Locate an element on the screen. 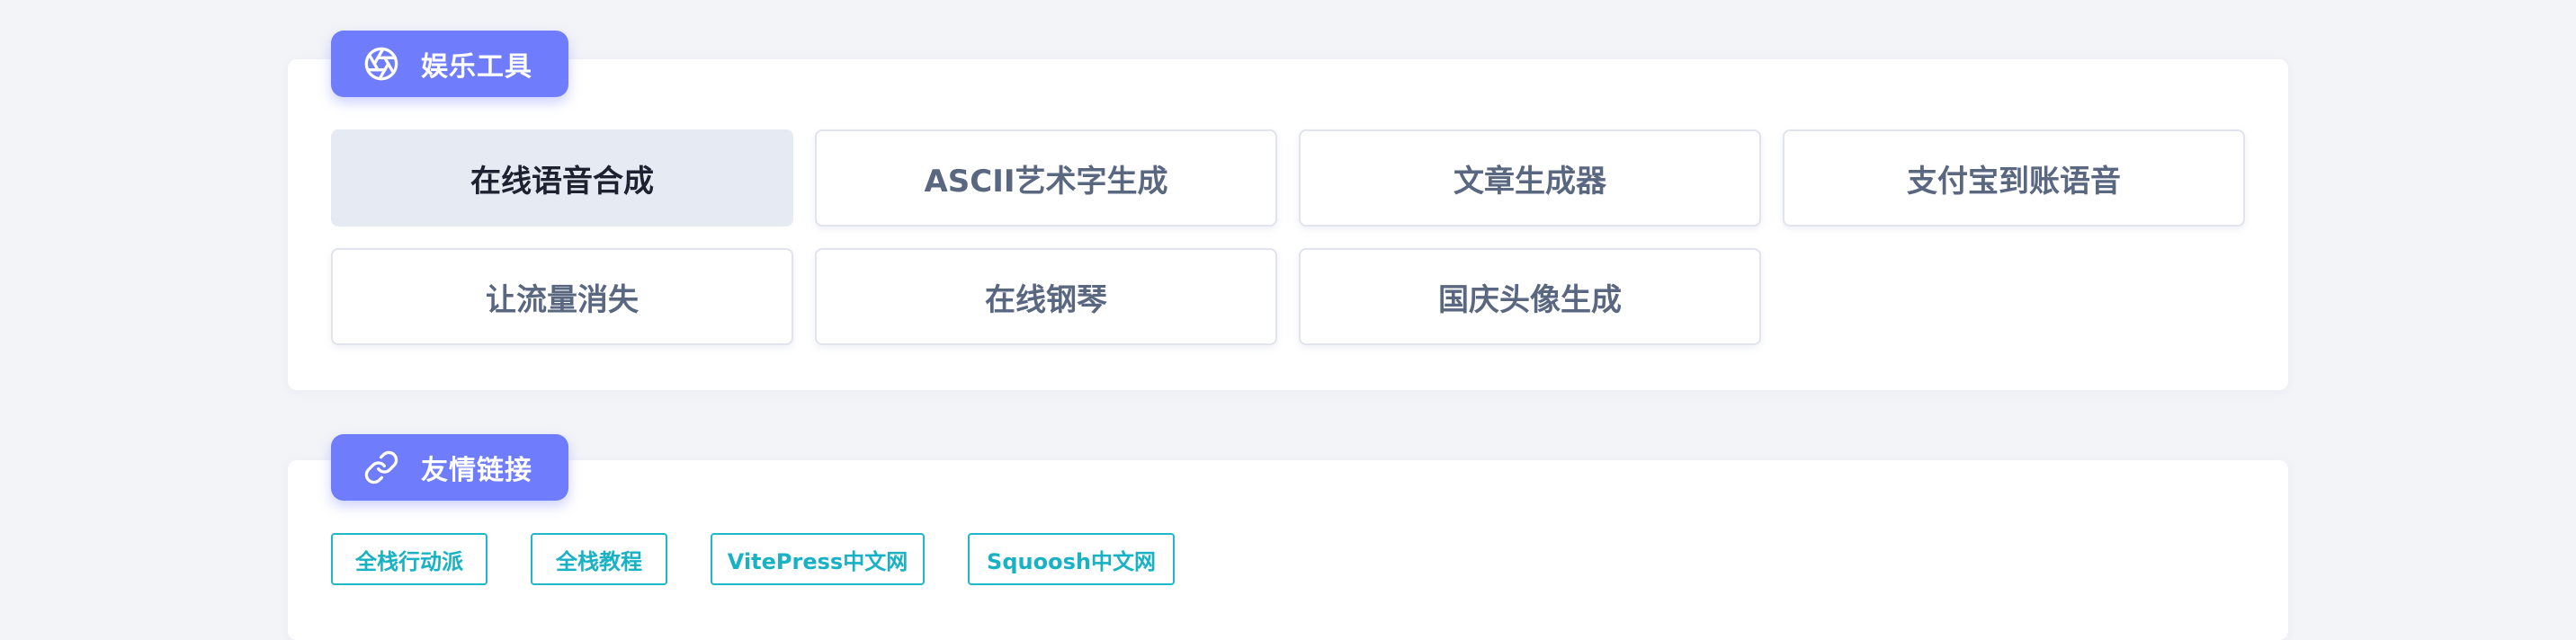 Image resolution: width=2576 pixels, height=640 pixels. links-section-badge: 友情链接 is located at coordinates (449, 467).